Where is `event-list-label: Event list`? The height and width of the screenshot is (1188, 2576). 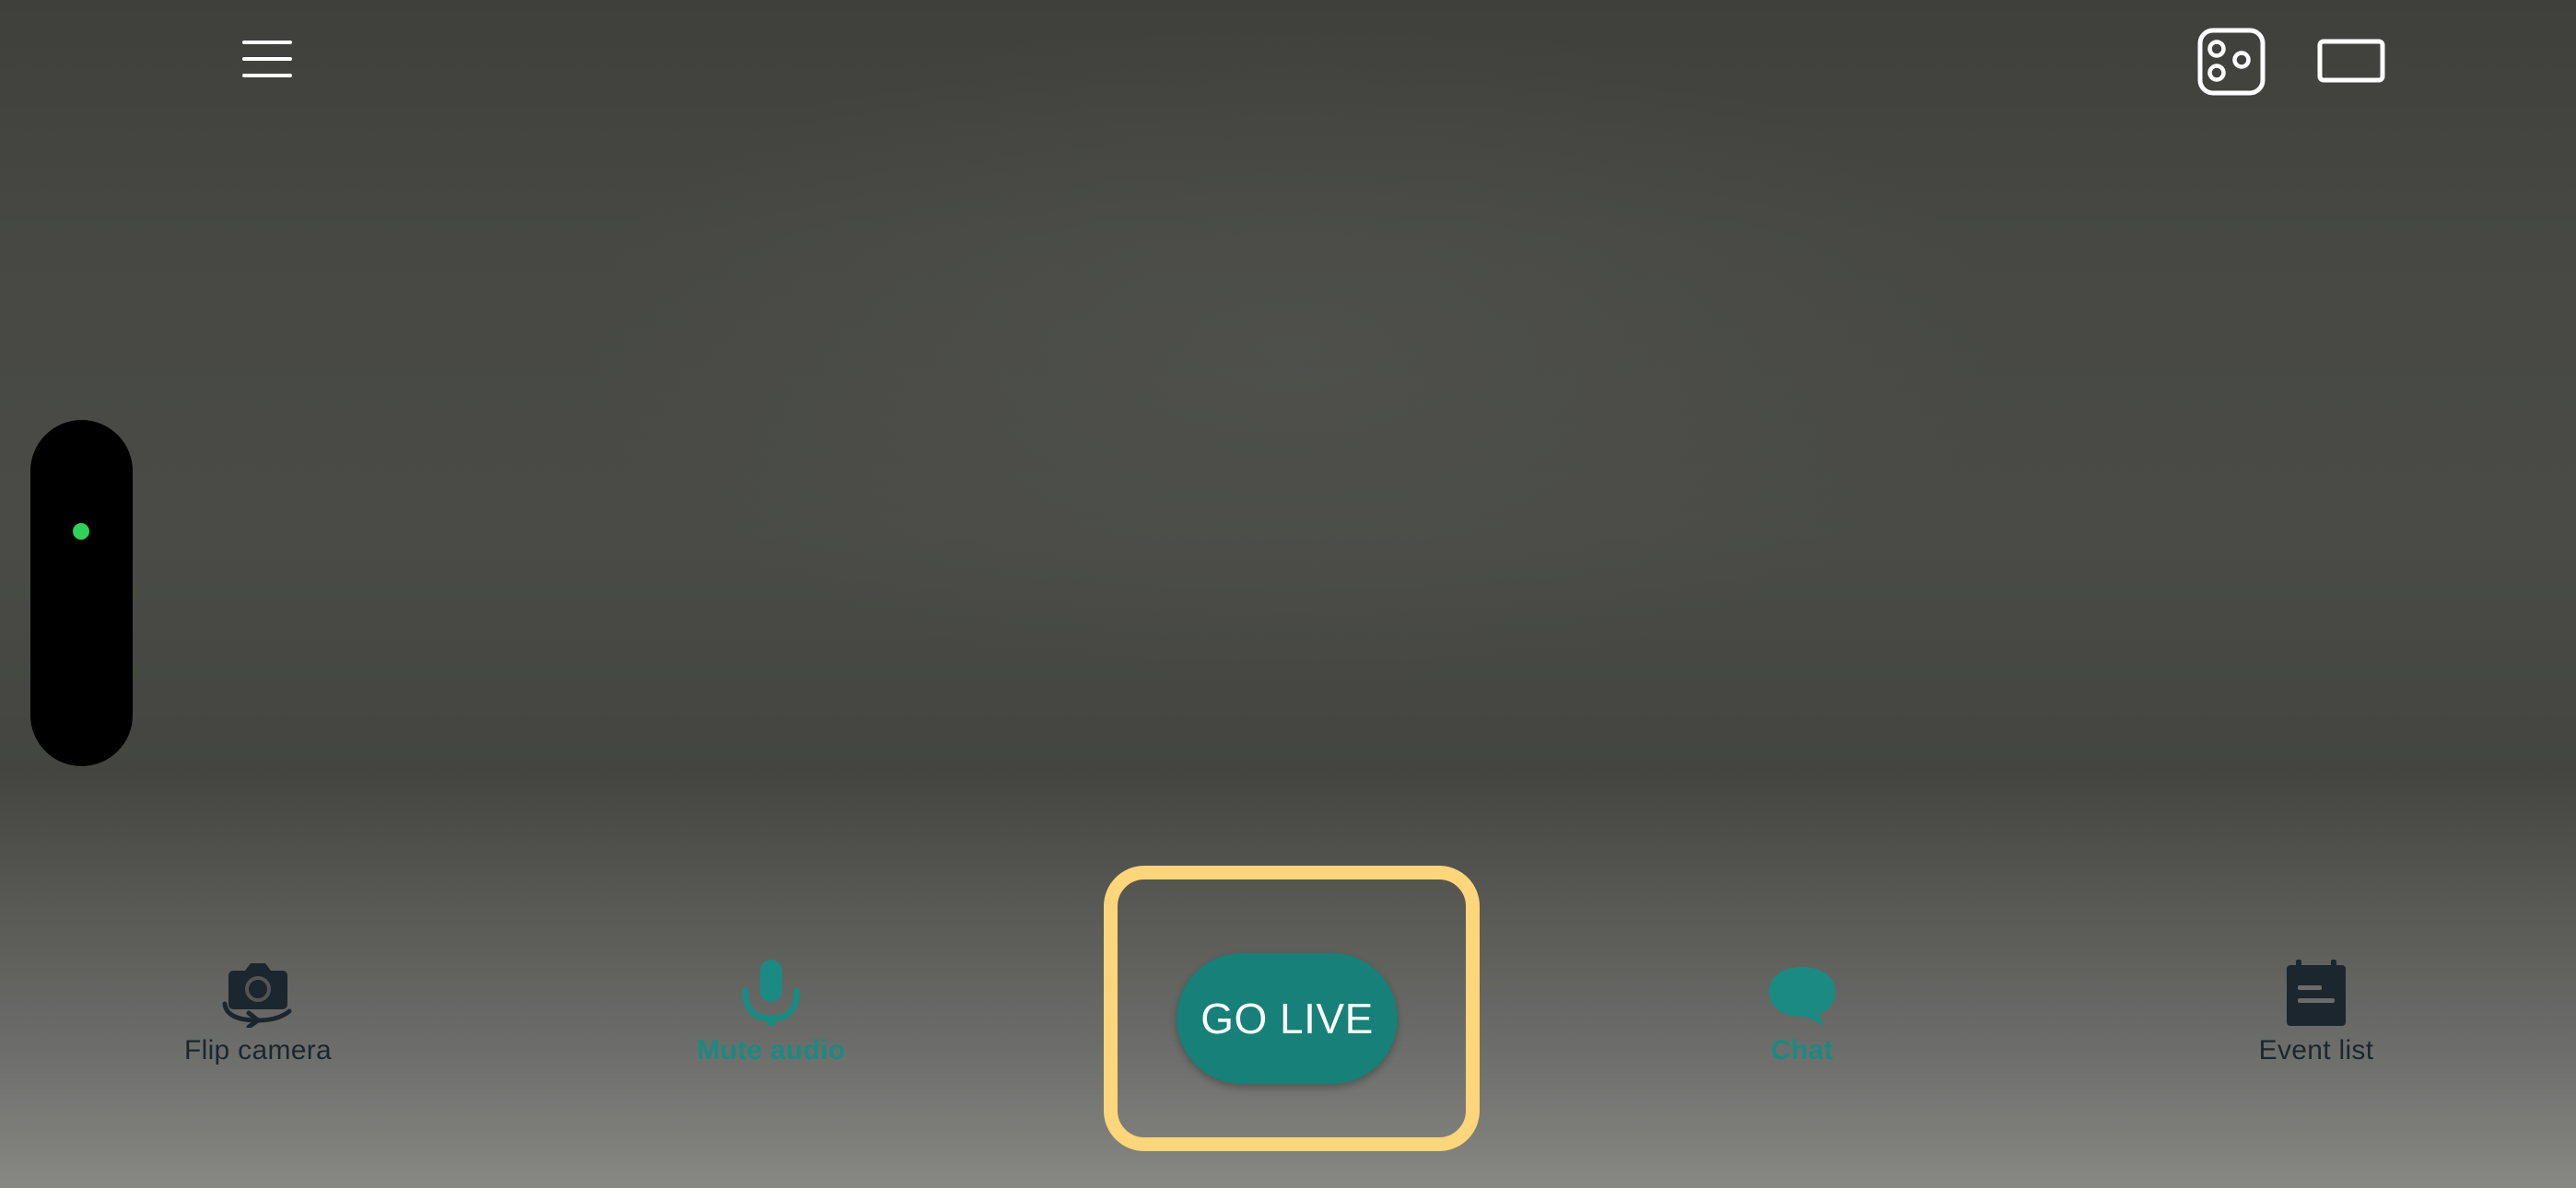
event-list-label: Event list is located at coordinates (2316, 1050).